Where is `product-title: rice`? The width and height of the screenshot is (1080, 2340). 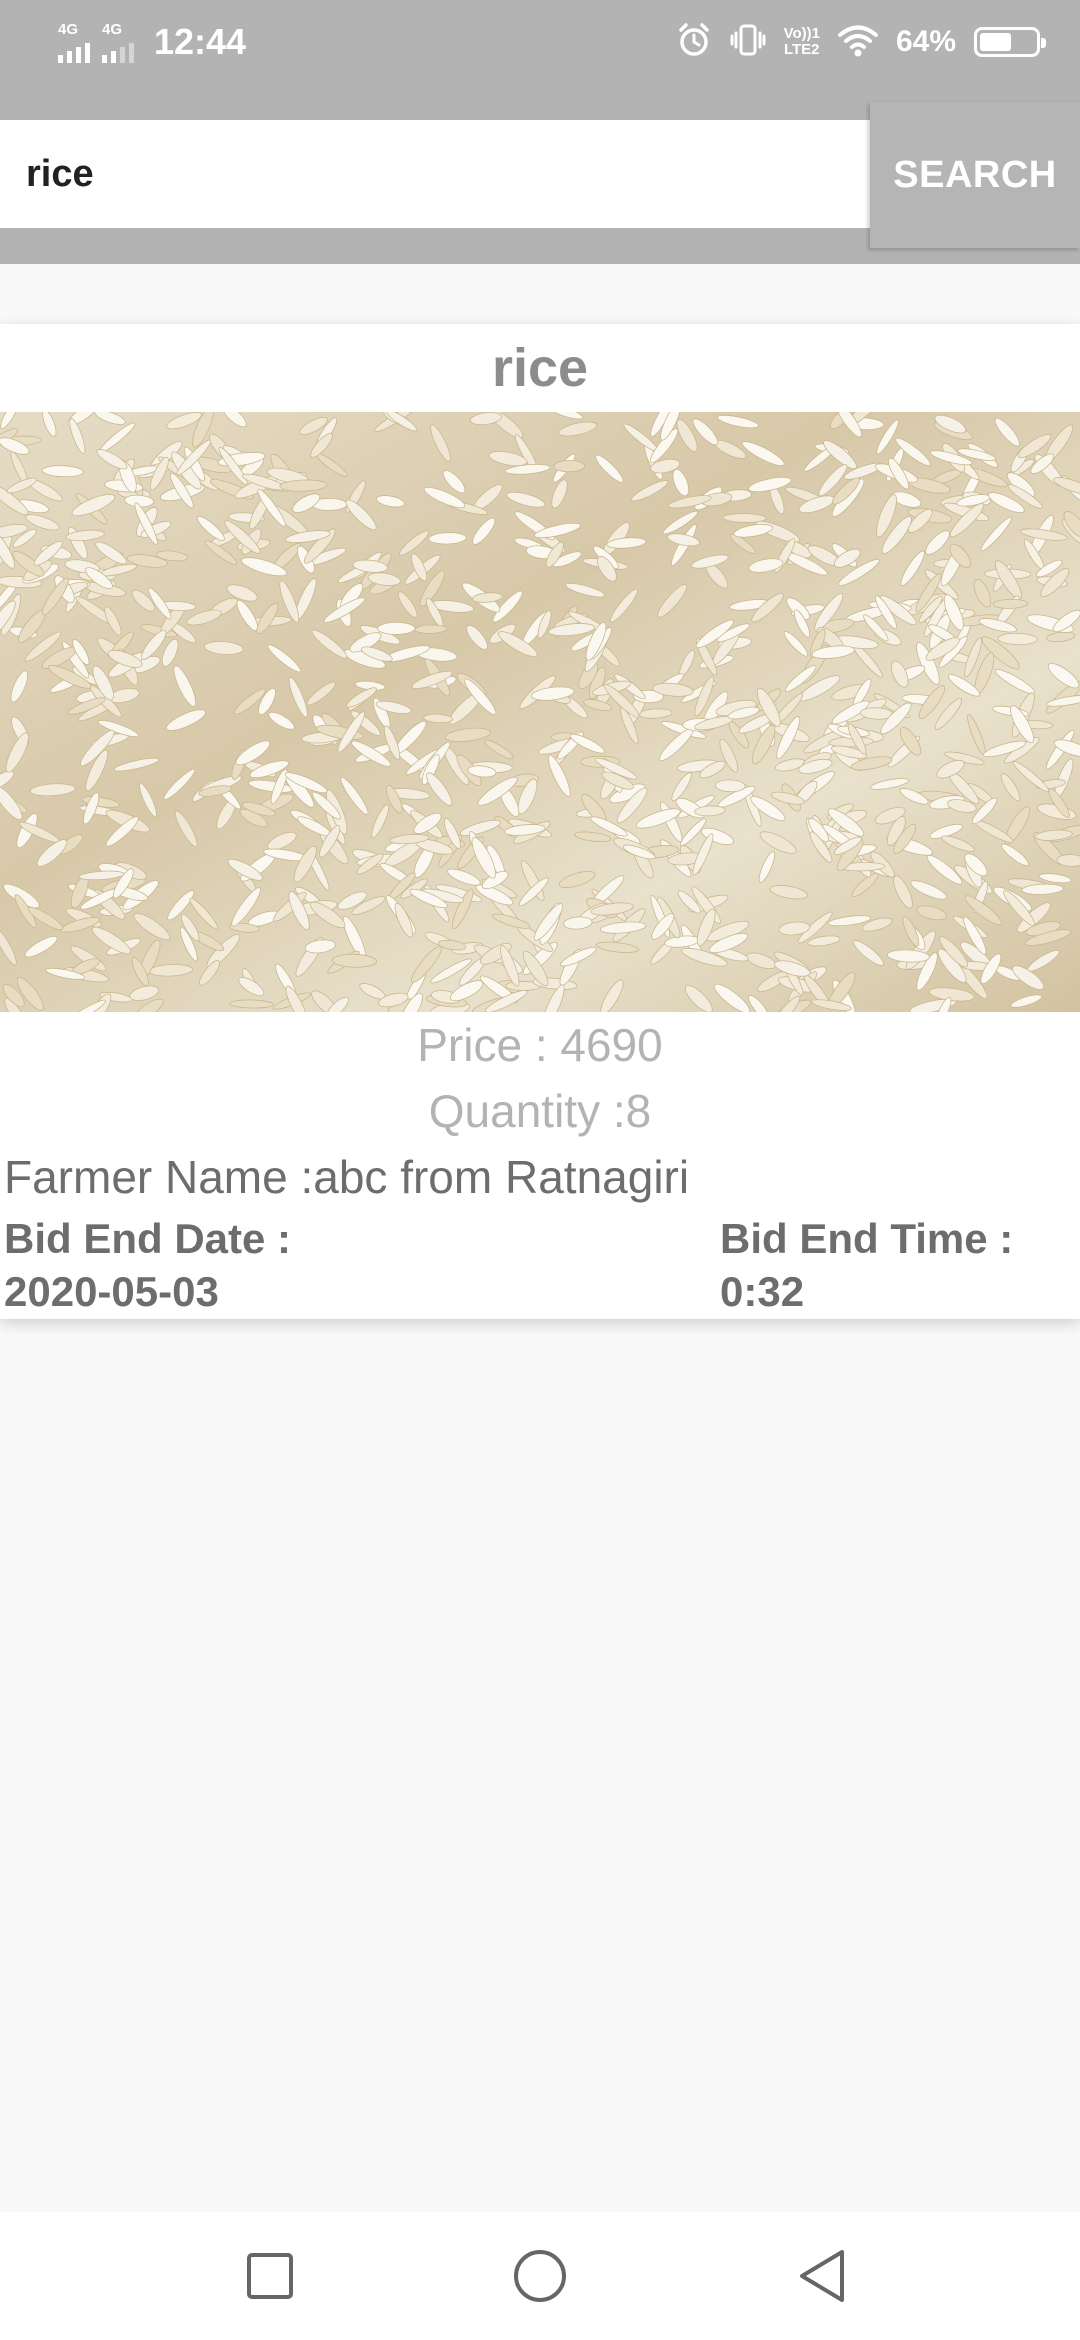
product-title: rice is located at coordinates (540, 368).